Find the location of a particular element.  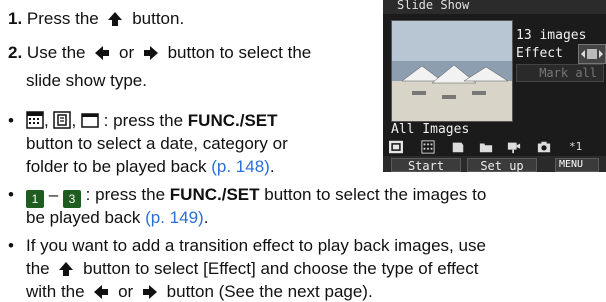

step-1: 1. Press the button. is located at coordinates (96, 18).